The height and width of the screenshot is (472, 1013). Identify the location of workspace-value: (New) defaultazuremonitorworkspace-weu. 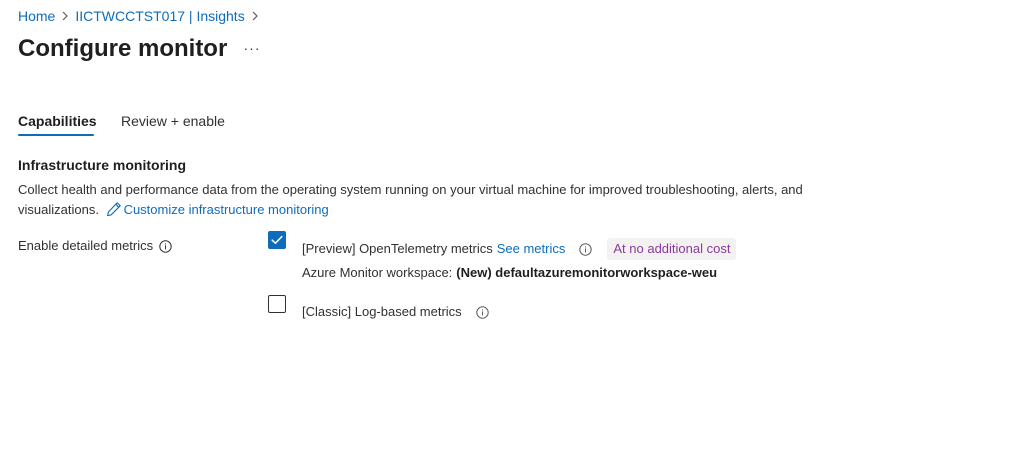
(587, 272).